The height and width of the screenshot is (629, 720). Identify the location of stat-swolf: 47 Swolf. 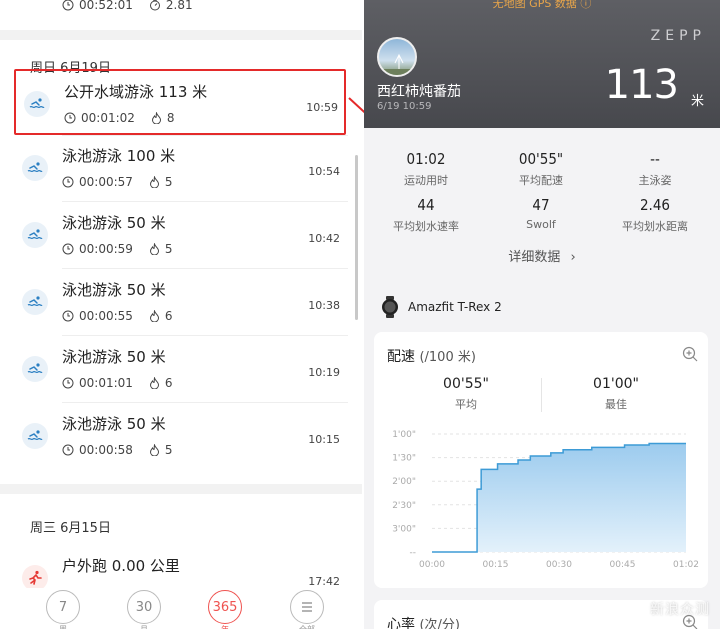
(541, 213).